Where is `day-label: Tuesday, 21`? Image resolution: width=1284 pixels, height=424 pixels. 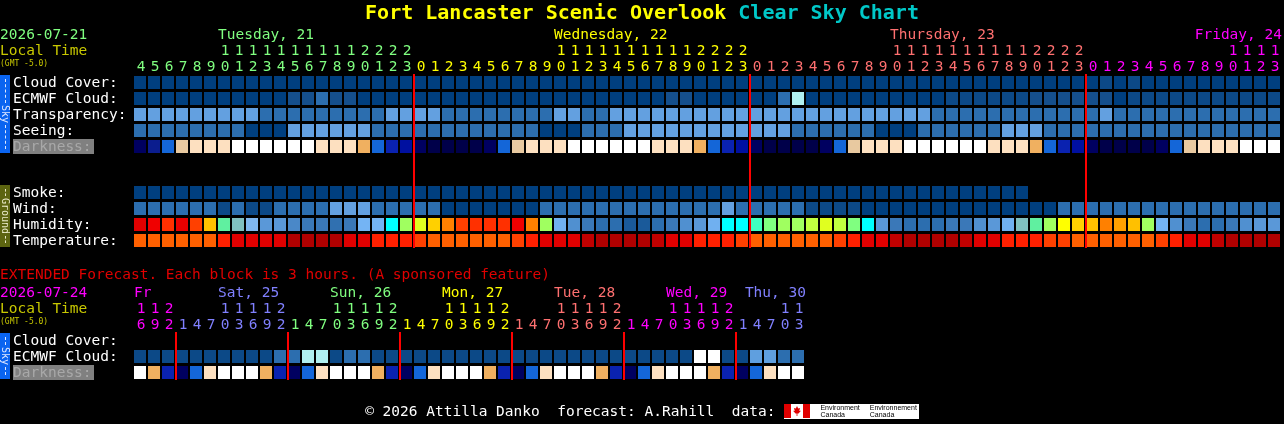 day-label: Tuesday, 21 is located at coordinates (266, 34).